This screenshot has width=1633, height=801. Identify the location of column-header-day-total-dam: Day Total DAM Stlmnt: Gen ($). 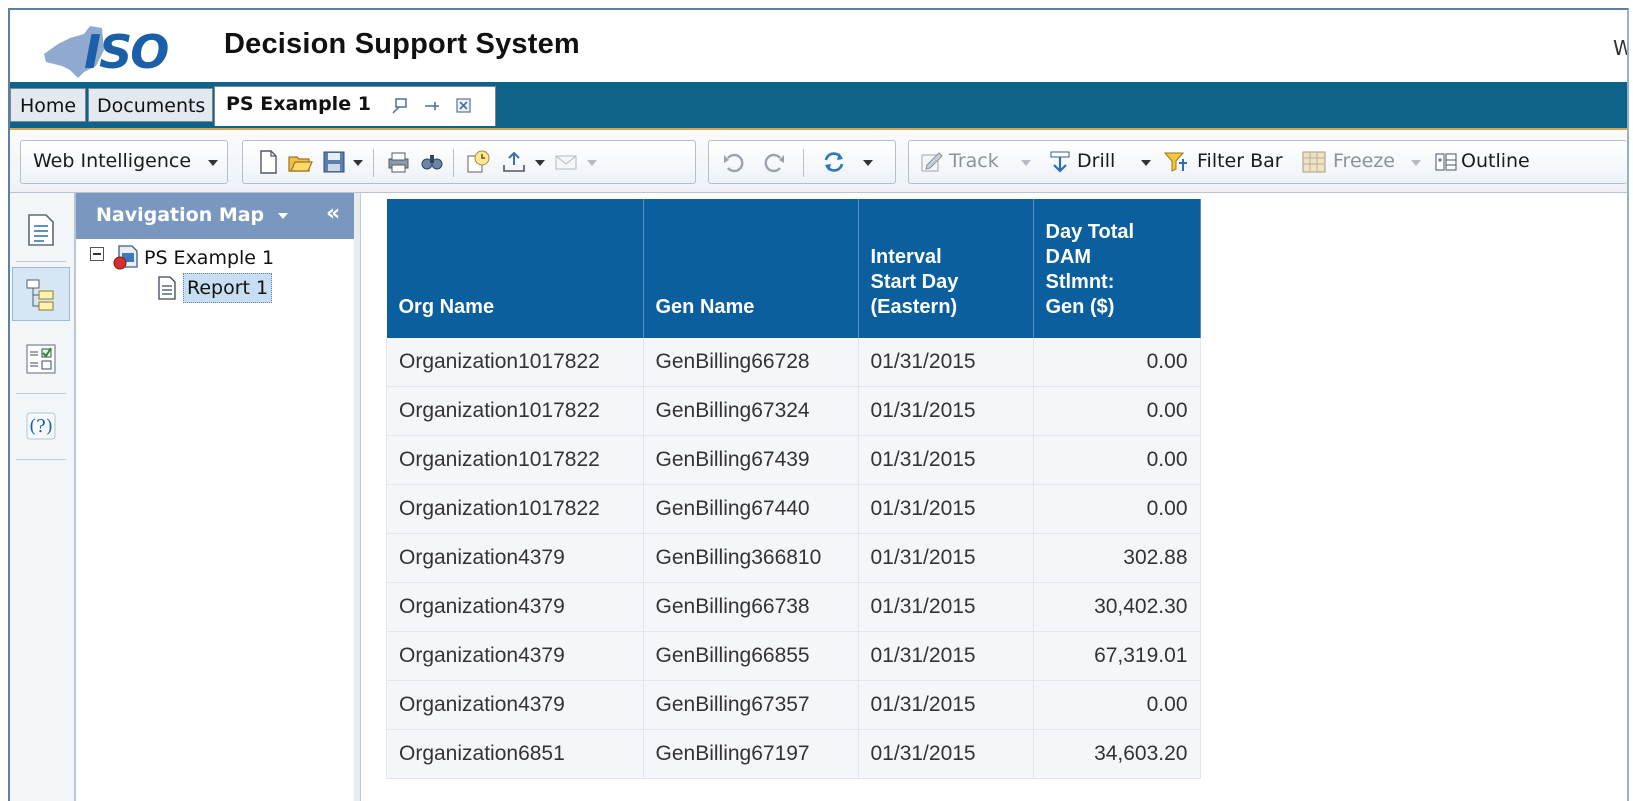
(1117, 268).